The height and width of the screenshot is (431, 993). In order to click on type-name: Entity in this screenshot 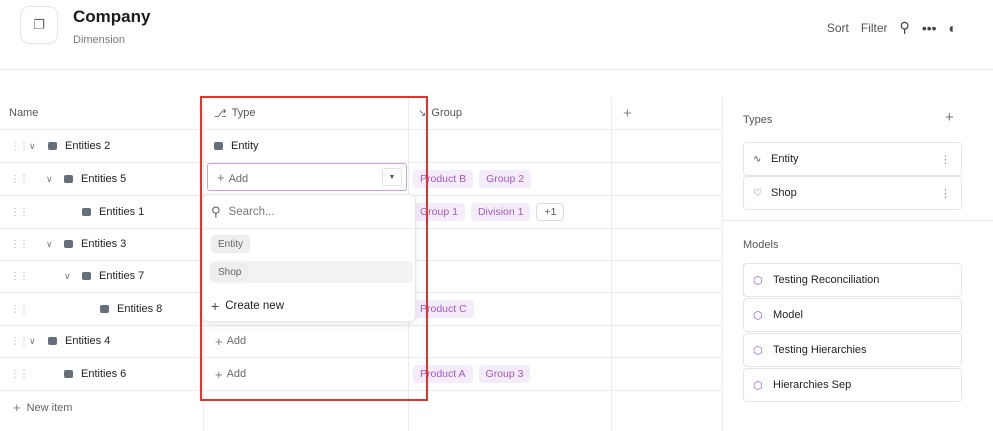, I will do `click(785, 159)`.